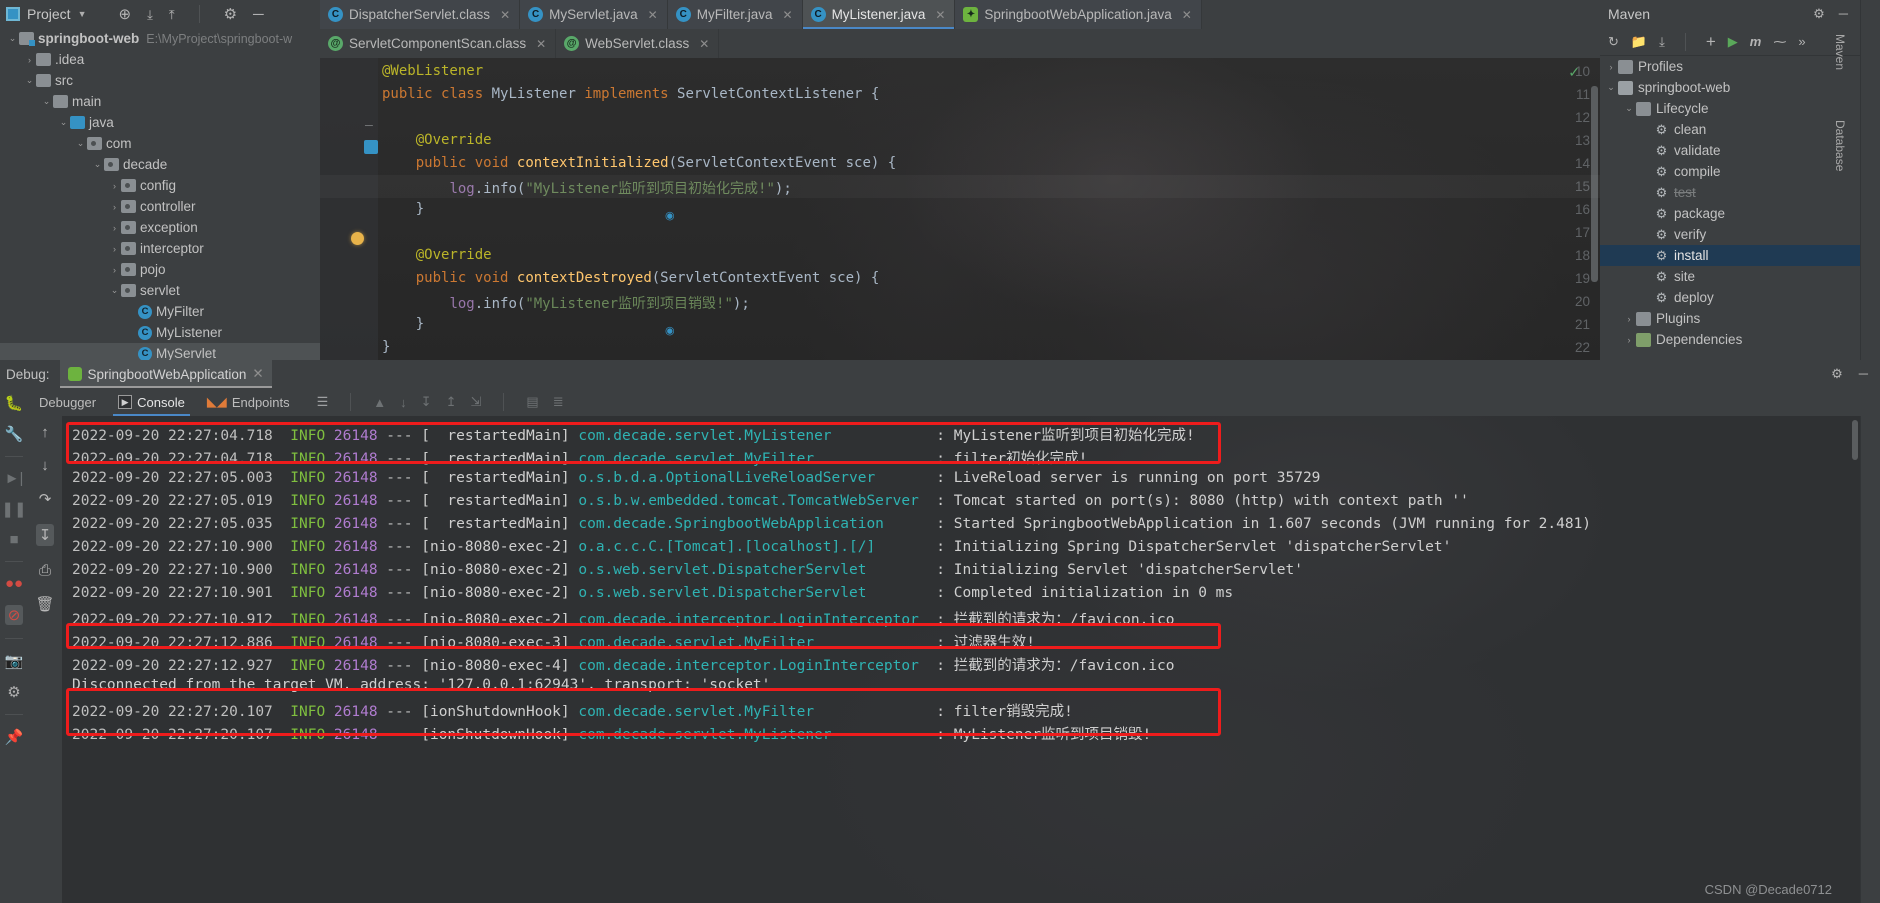  What do you see at coordinates (420, 14) in the screenshot?
I see `editor-tab-dispatcherservlet-class: C DispatcherServlet.class ✕` at bounding box center [420, 14].